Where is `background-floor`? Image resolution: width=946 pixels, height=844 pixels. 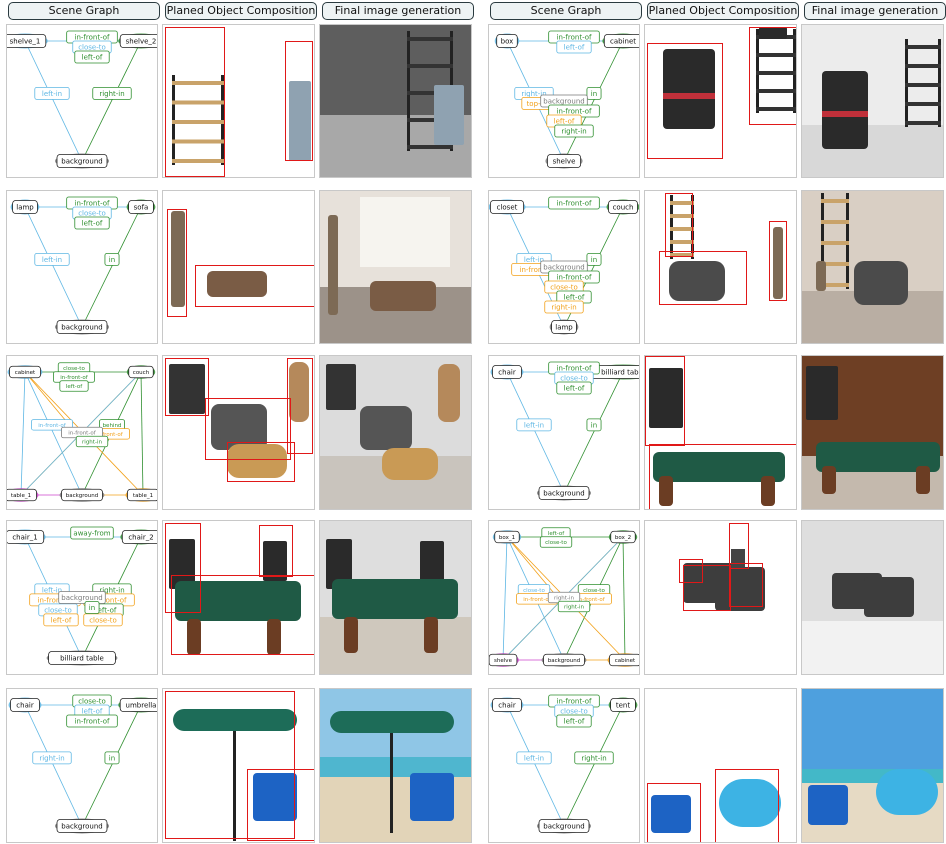
background-floor is located at coordinates (395, 645).